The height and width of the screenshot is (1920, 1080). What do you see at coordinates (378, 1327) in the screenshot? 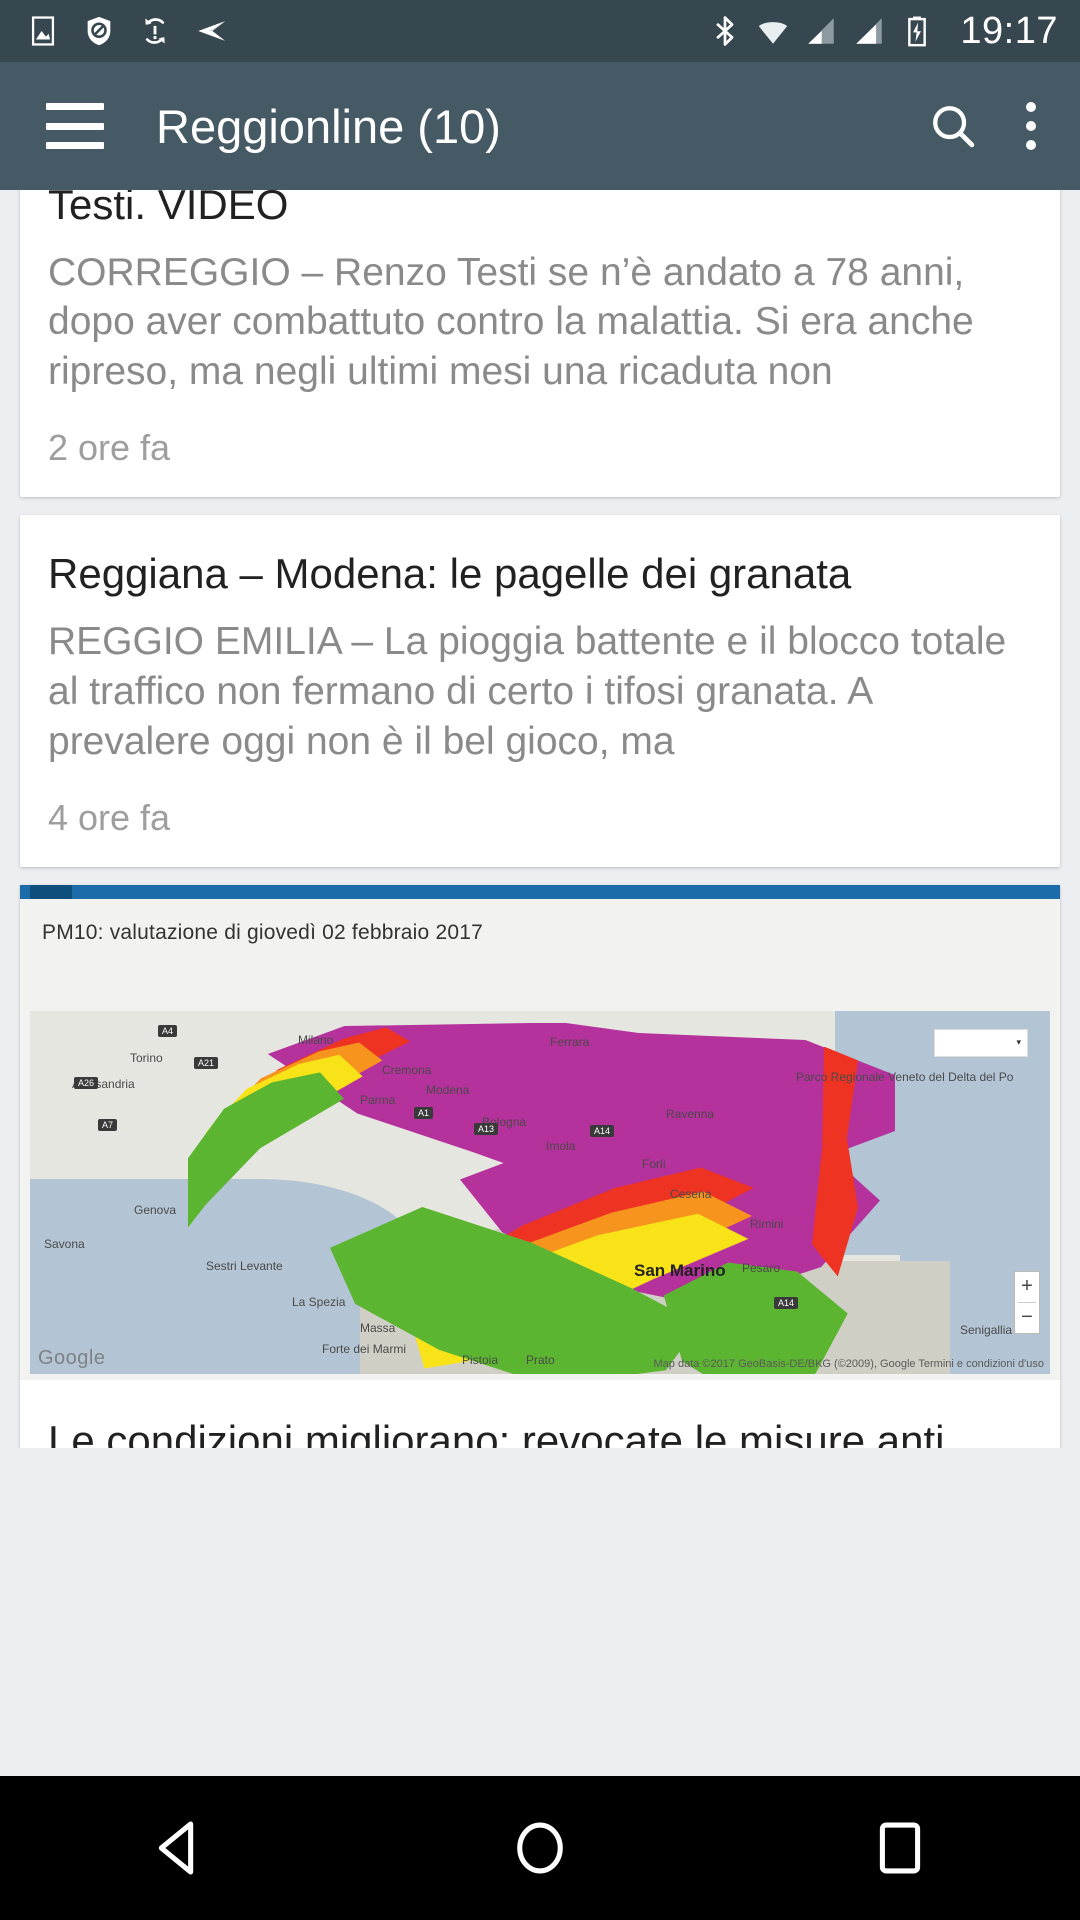
I see `map-label: Massa` at bounding box center [378, 1327].